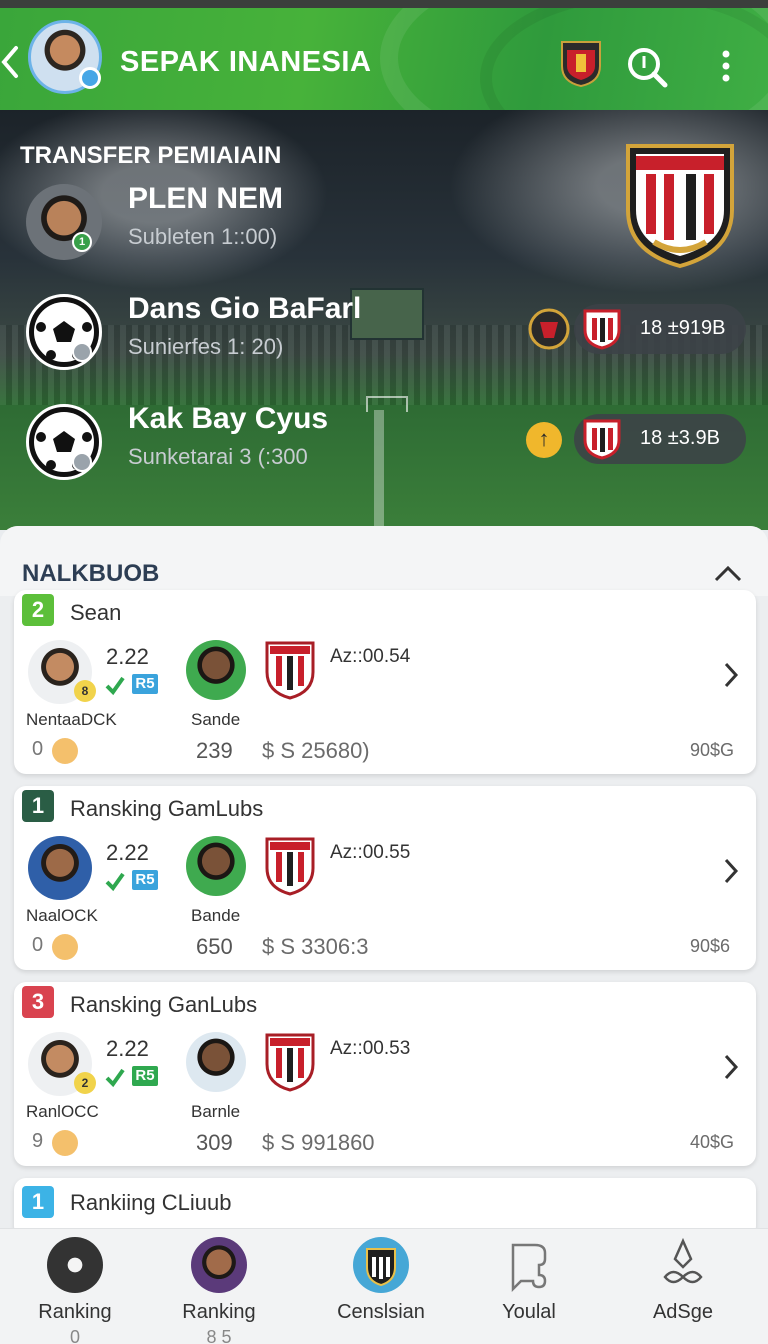 Image resolution: width=768 pixels, height=1344 pixels. I want to click on app-title: SEPAK INANESIA, so click(246, 62).